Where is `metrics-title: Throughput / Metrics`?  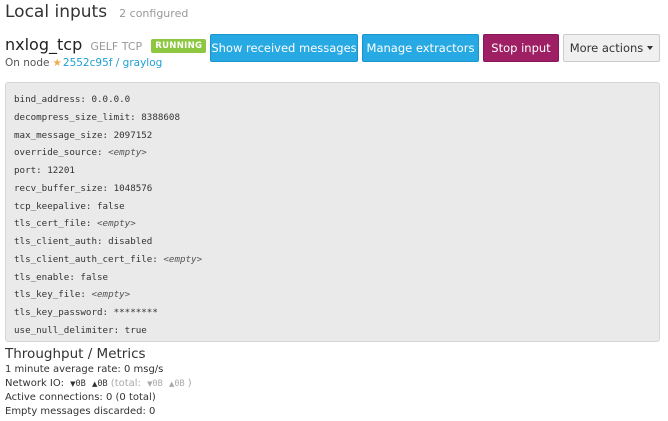 metrics-title: Throughput / Metrics is located at coordinates (75, 354).